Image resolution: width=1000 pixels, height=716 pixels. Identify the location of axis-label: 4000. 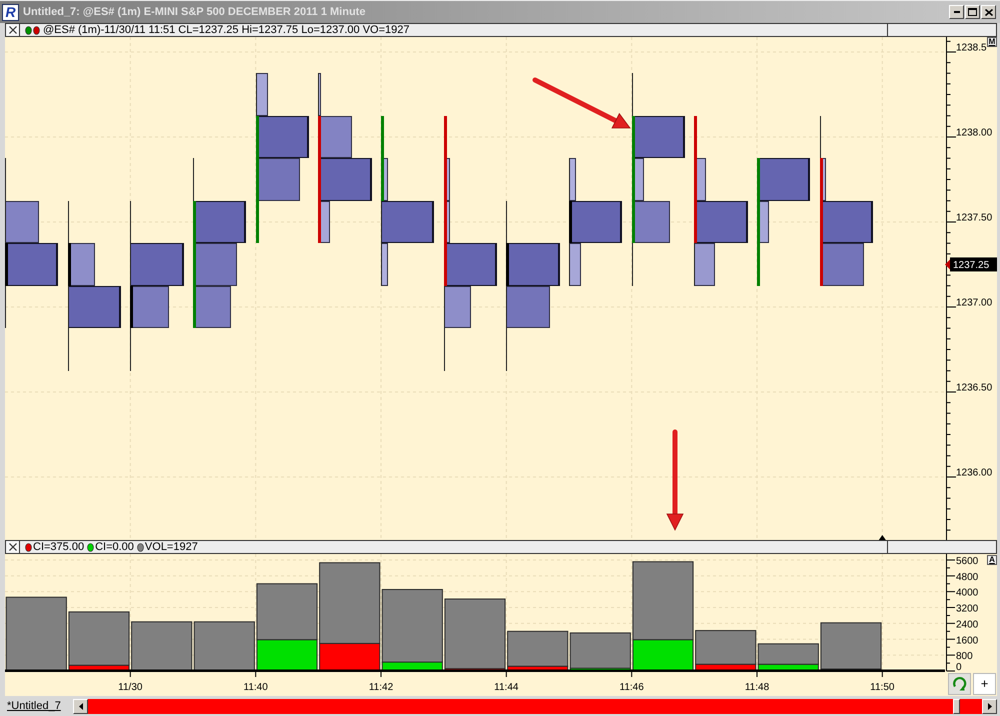
(967, 593).